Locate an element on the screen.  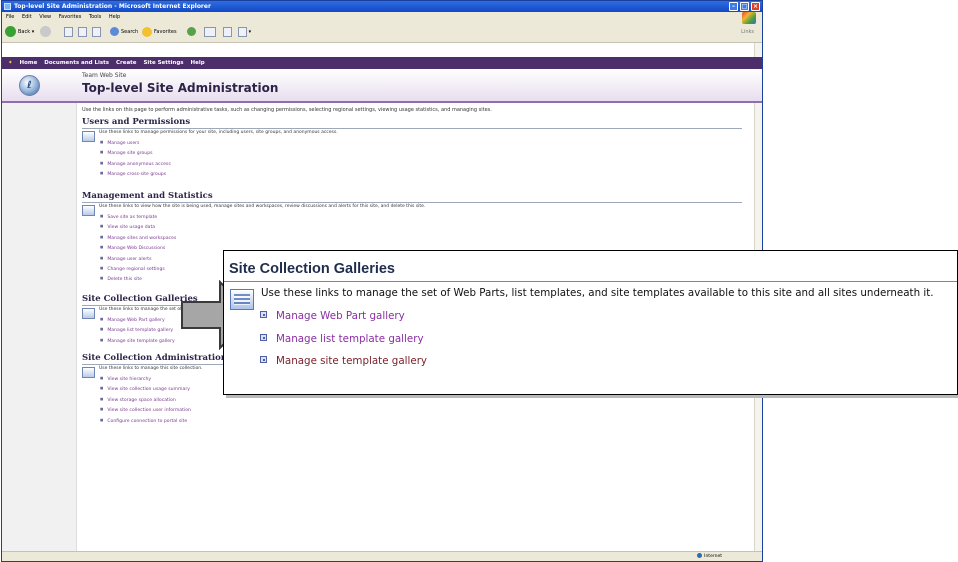
windows-logo-icon is located at coordinates (749, 18).